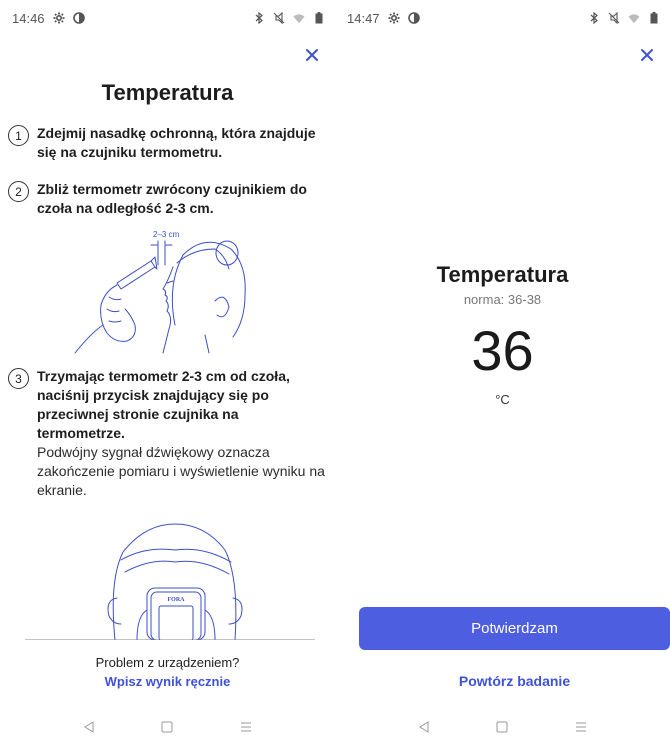  What do you see at coordinates (502, 18) in the screenshot?
I see `status-bar: 14:47` at bounding box center [502, 18].